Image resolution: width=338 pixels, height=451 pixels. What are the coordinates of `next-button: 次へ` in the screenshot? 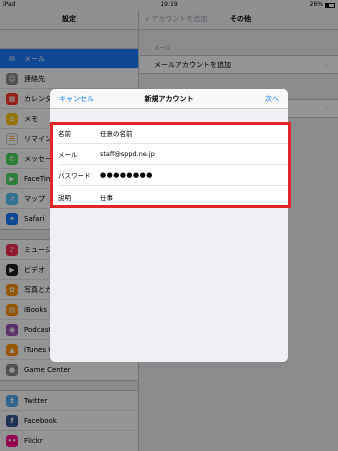 It's located at (272, 99).